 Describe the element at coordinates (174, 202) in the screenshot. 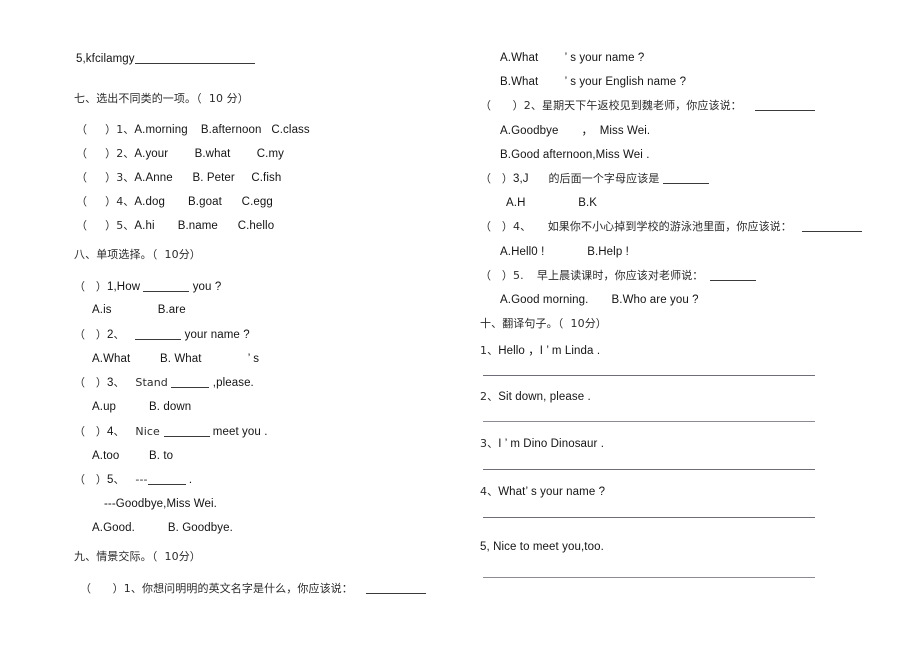

I see `section-seven-item-4: （ ）4、A.dog B.goat C.egg` at that location.